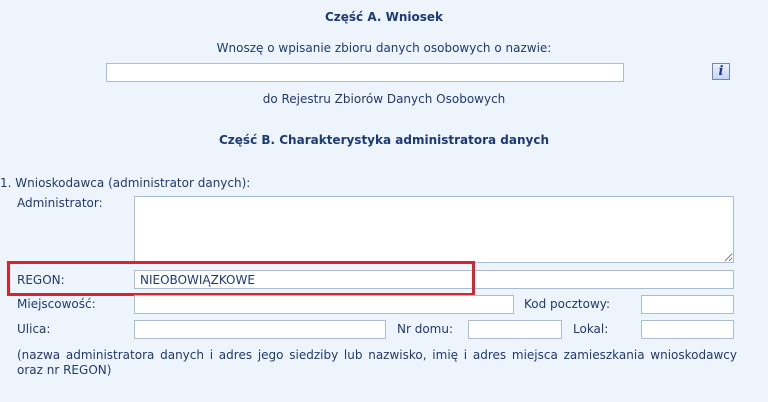 This screenshot has height=402, width=768. I want to click on city-label: Miejscowość:, so click(56, 304).